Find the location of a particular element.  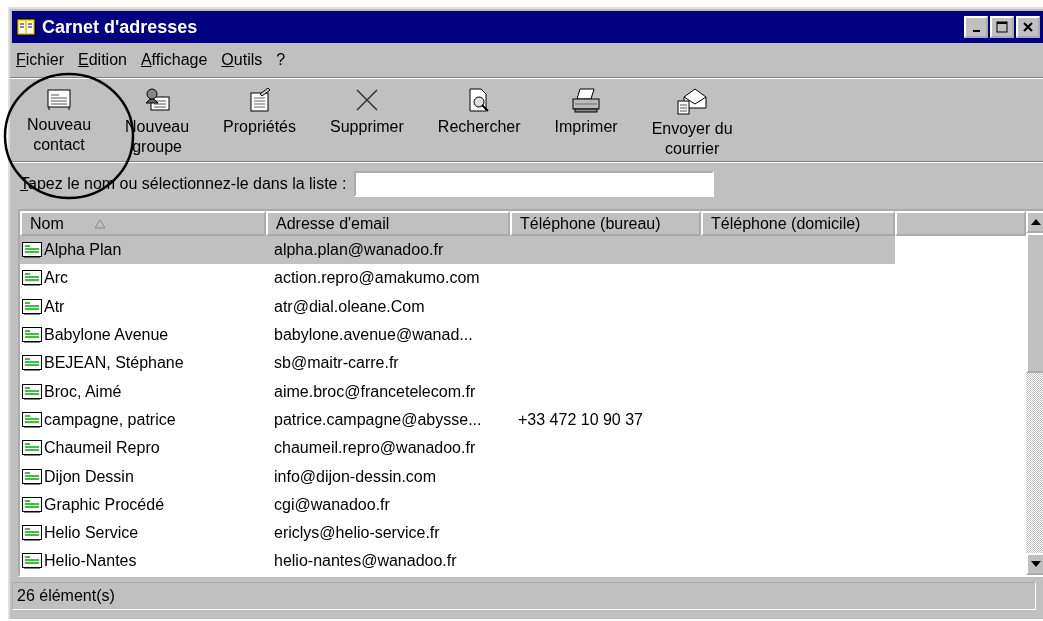

column-header: Téléphone (bureau) is located at coordinates (605, 223).